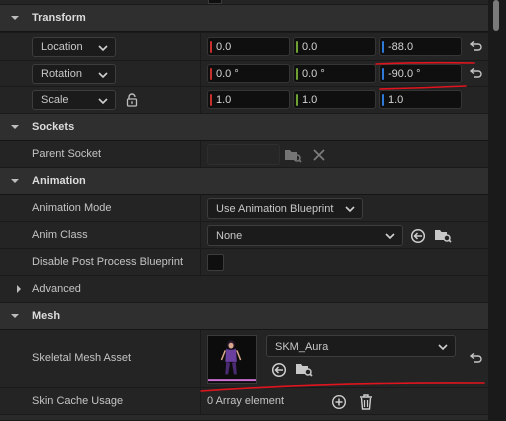 The height and width of the screenshot is (421, 506). What do you see at coordinates (244, 418) in the screenshot?
I see `bottom-partial-row` at bounding box center [244, 418].